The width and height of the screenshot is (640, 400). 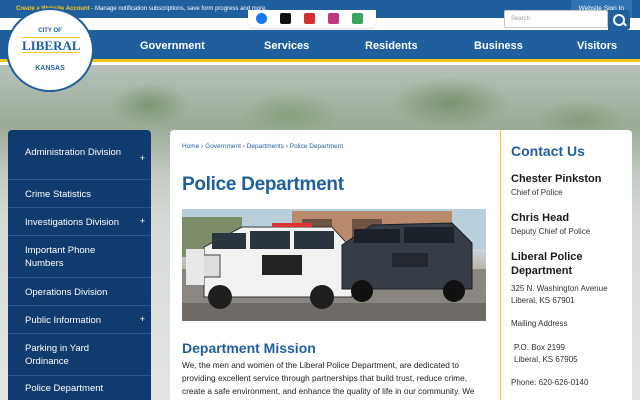 I want to click on search-input: Search, so click(x=556, y=19).